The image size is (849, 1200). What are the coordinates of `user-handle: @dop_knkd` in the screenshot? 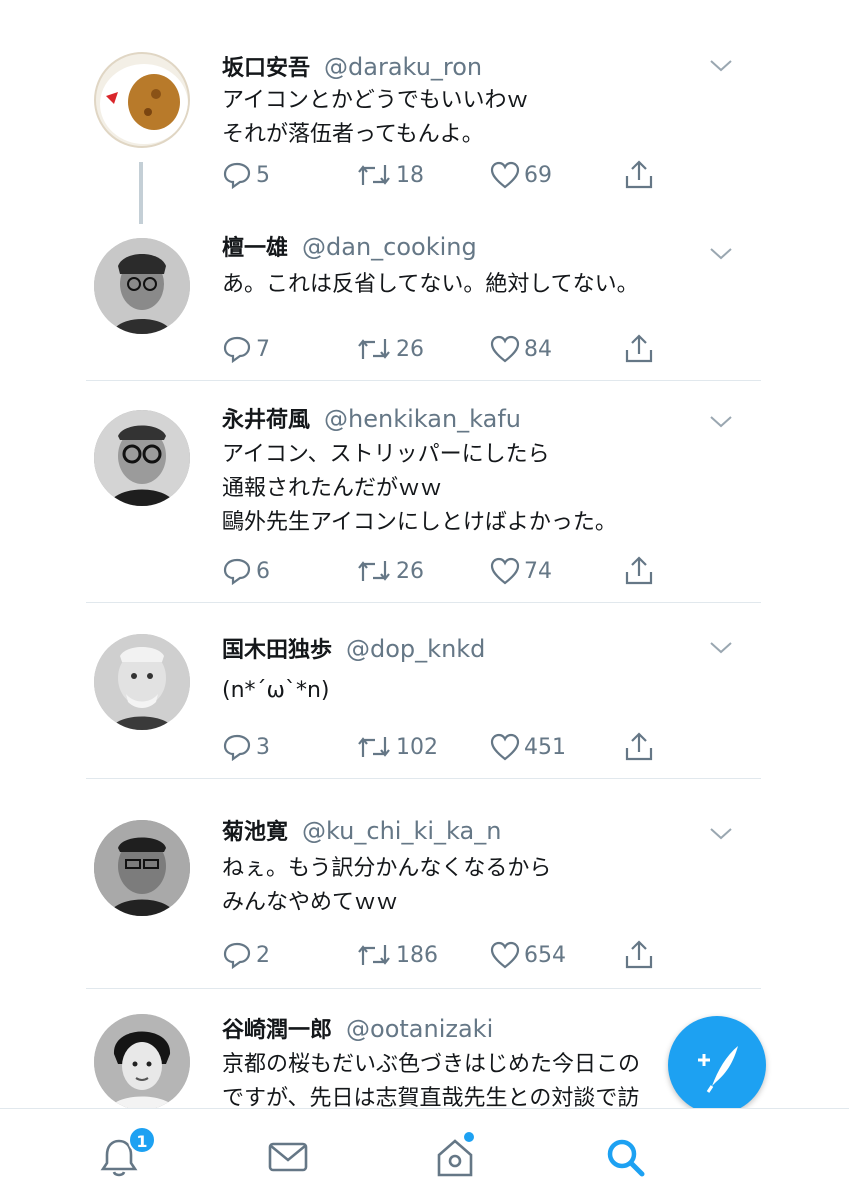 It's located at (415, 649).